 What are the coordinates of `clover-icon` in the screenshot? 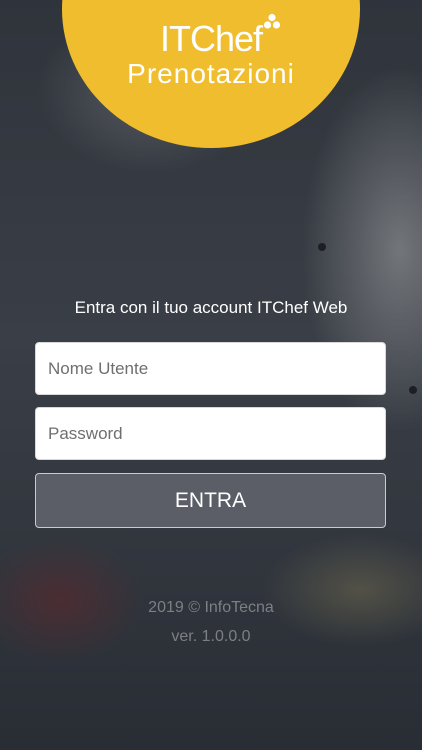 It's located at (272, 21).